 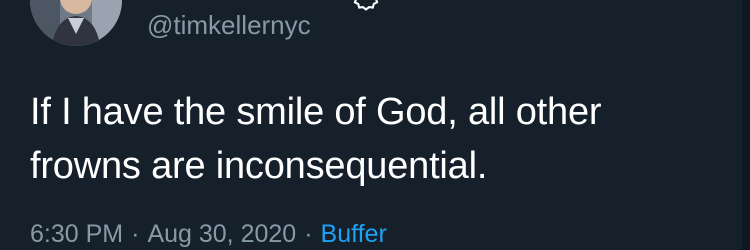 I want to click on tweet-metadata: 6:30 PM · Aug 30, 2020 · Buffer, so click(x=208, y=234).